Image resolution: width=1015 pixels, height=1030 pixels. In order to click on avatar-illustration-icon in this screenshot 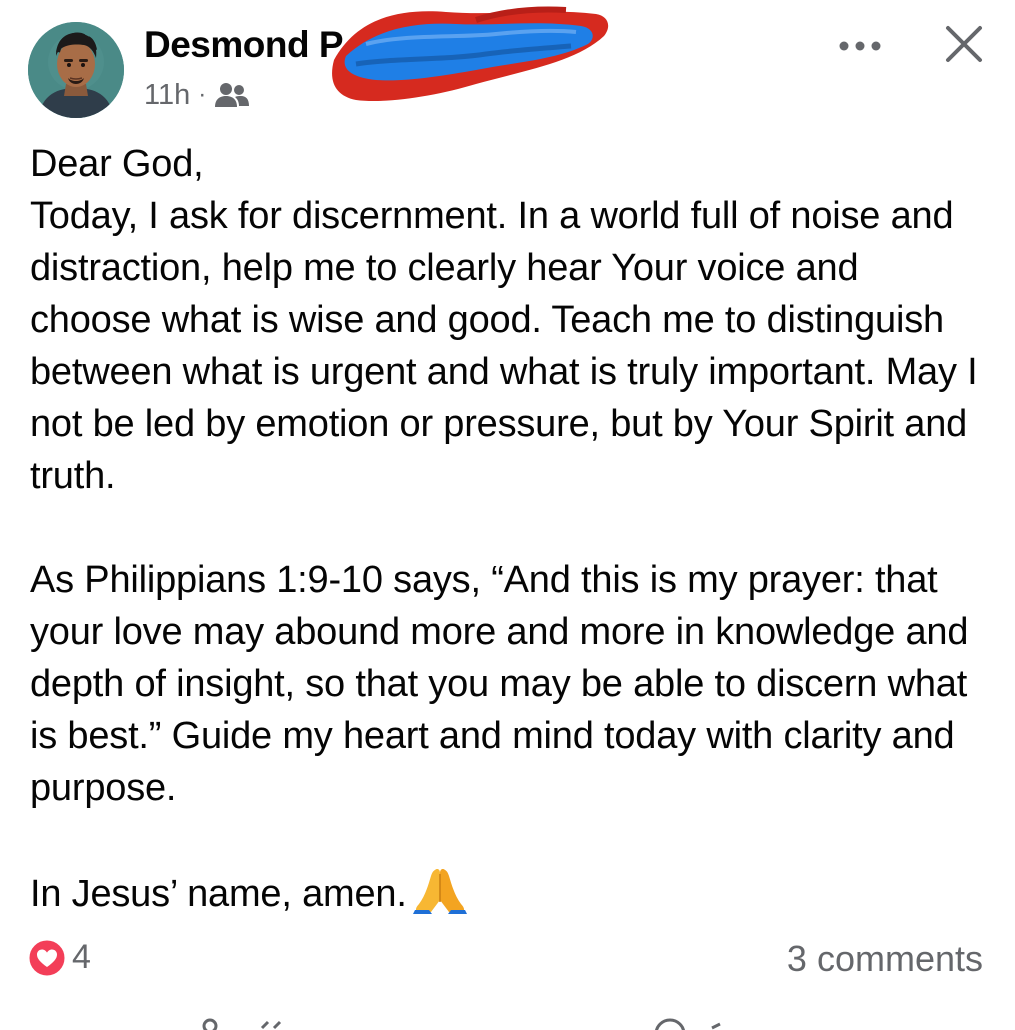, I will do `click(76, 70)`.